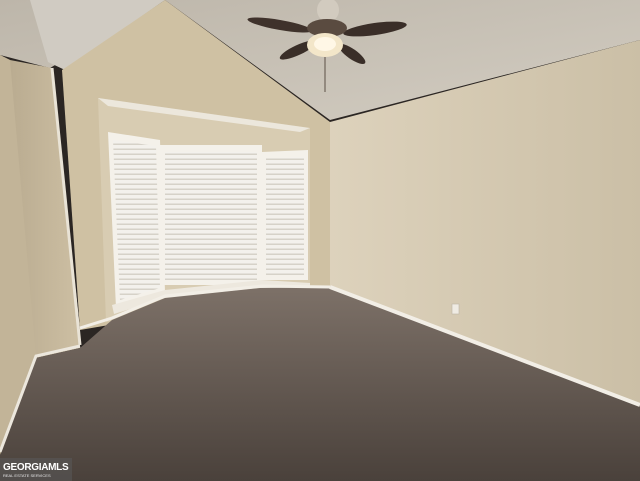  Describe the element at coordinates (325, 44) in the screenshot. I see `fan-light-glow` at that location.